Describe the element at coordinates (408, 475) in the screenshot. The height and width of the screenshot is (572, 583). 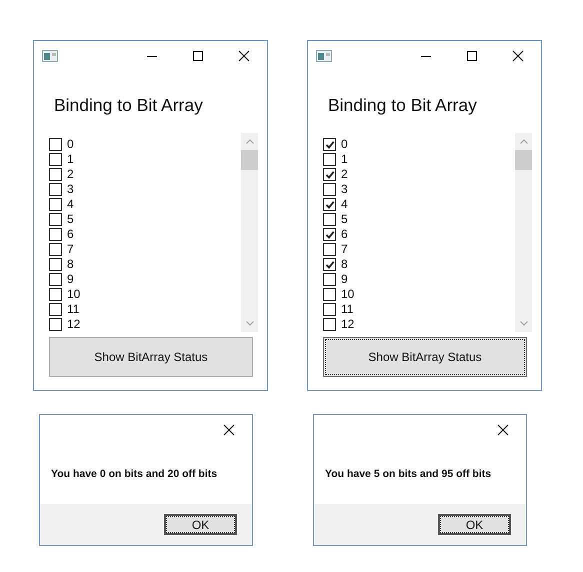
I see `dialog-message: You have 5 on bits and 95 off bits` at that location.